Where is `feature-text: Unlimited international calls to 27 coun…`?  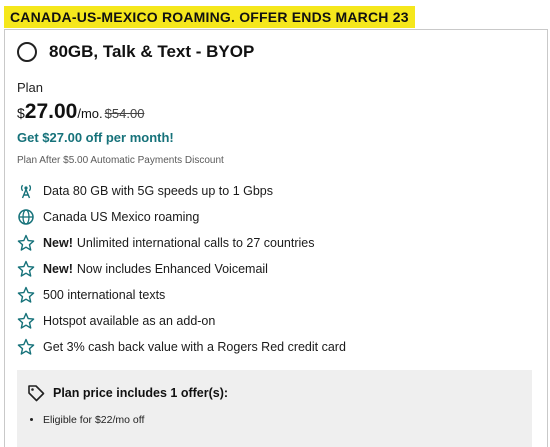
feature-text: Unlimited international calls to 27 coun… is located at coordinates (195, 243).